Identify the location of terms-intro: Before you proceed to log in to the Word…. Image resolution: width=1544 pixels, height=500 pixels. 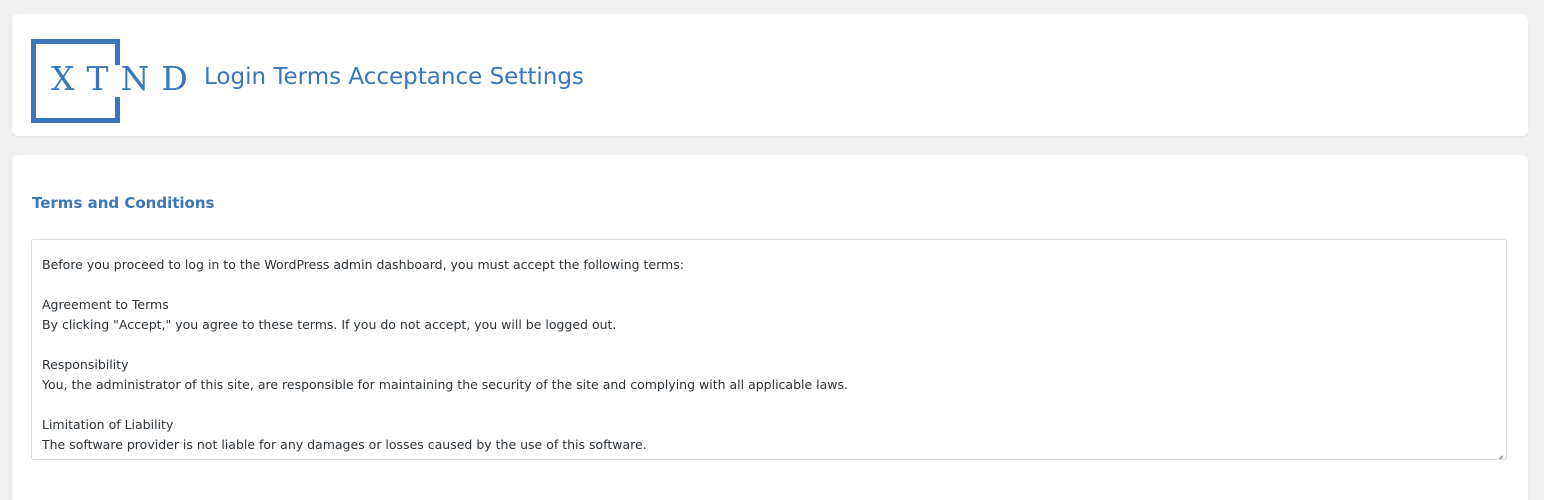
(363, 264).